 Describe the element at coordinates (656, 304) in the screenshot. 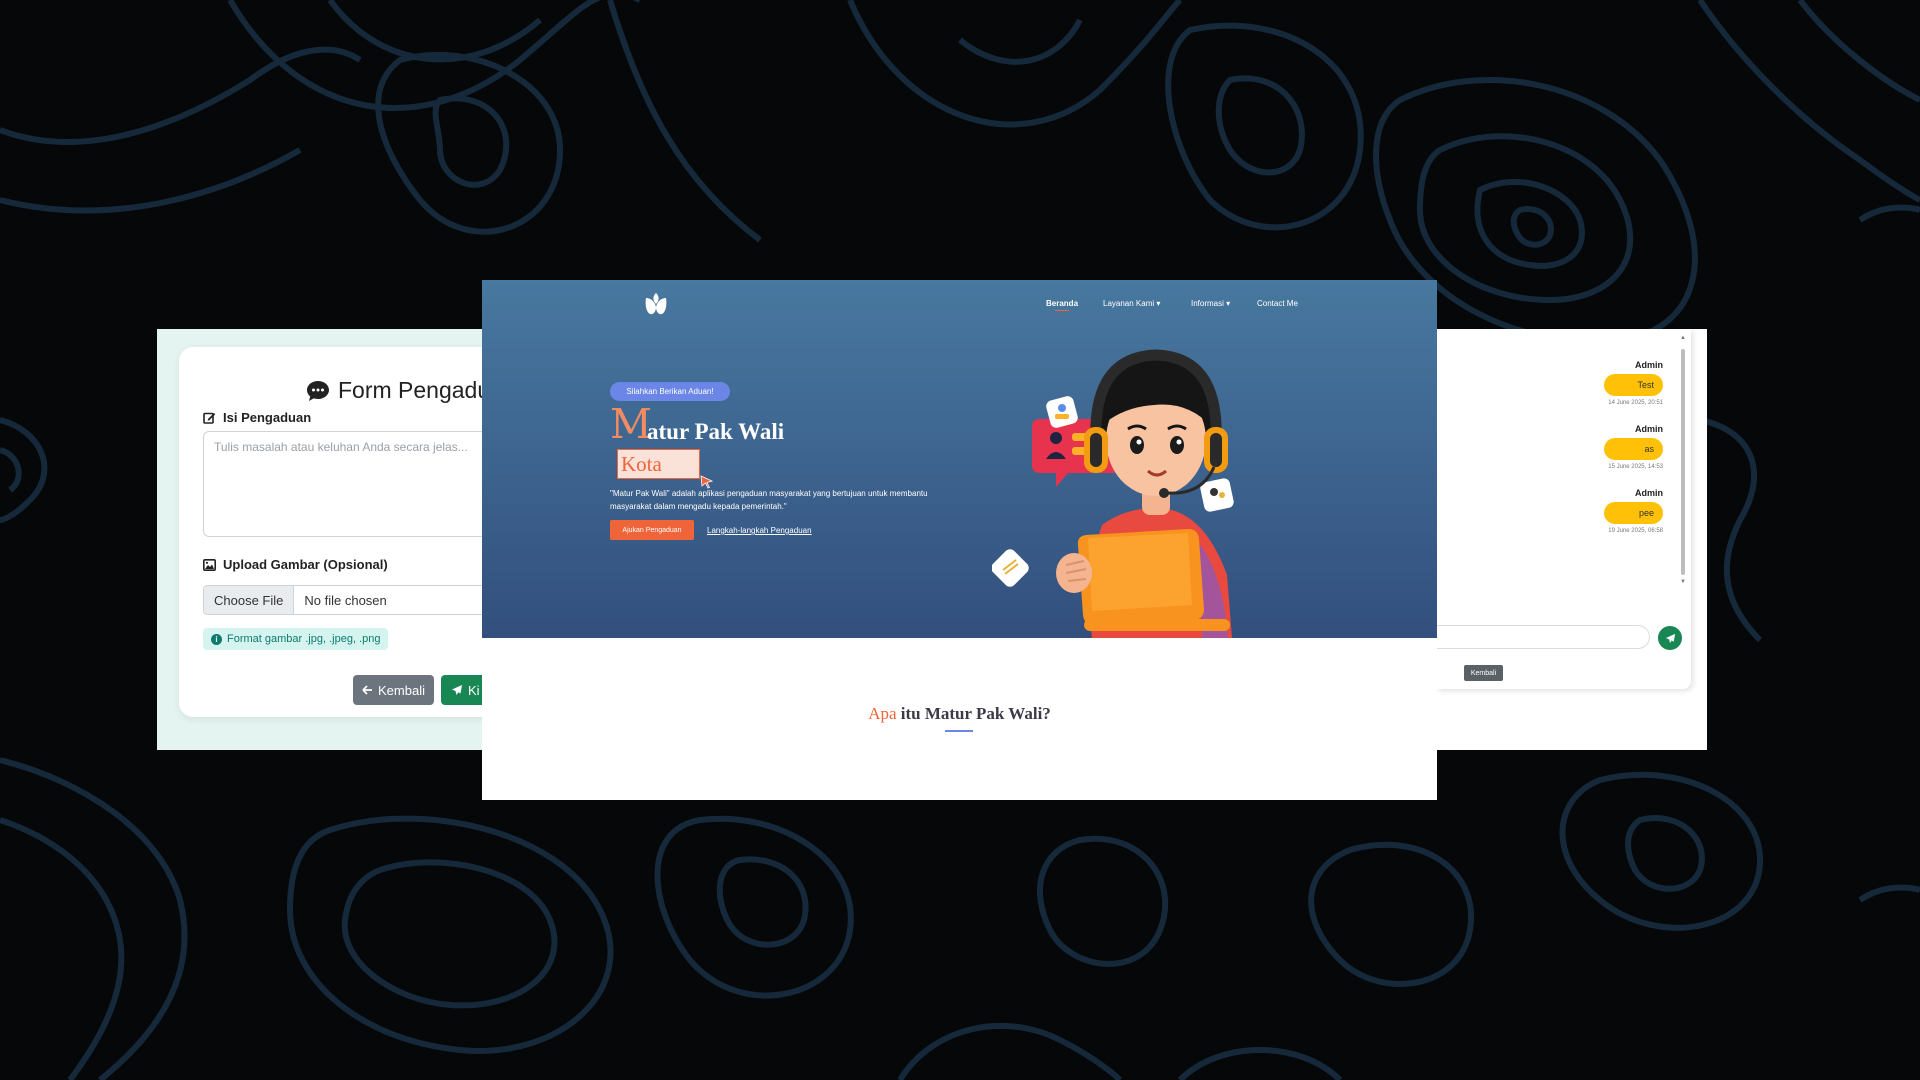

I see `tulip-logo-icon` at that location.